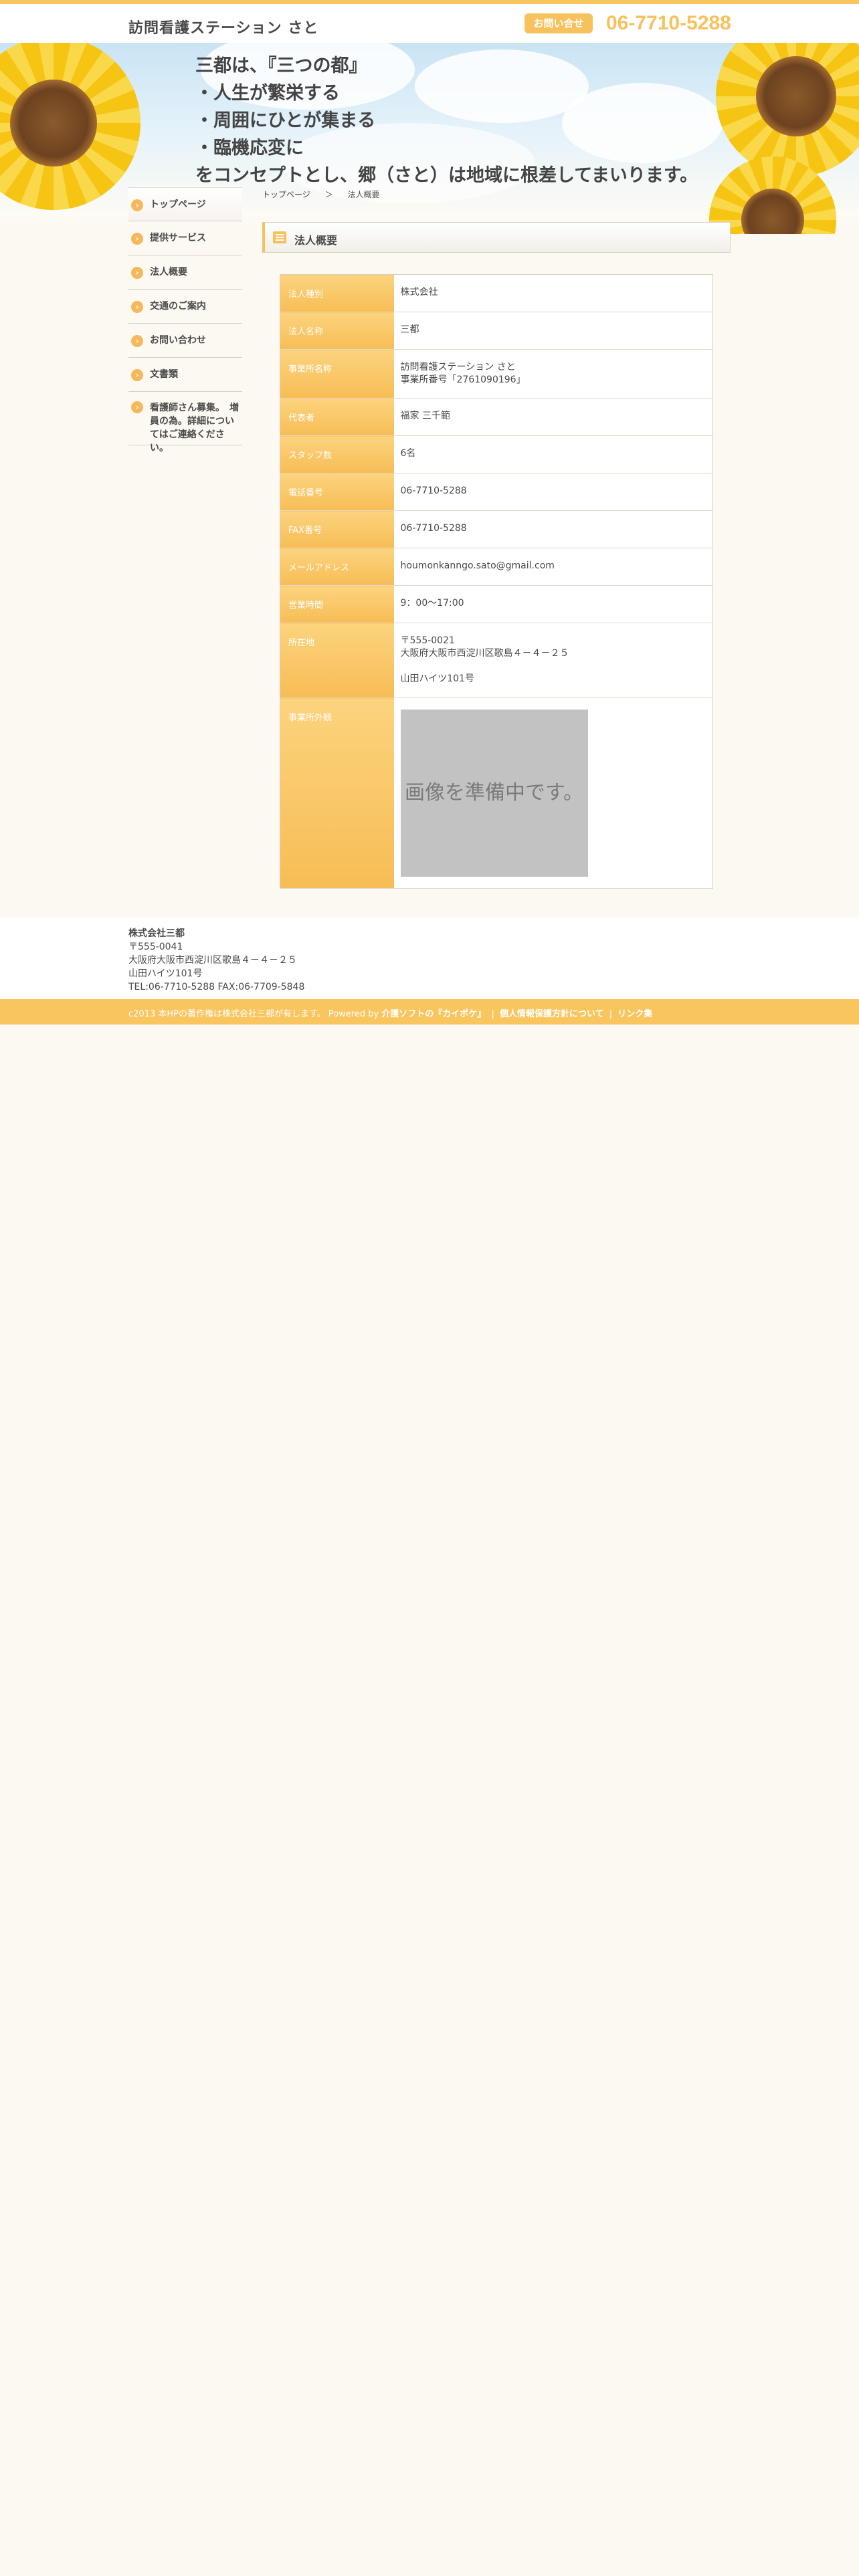  I want to click on row-label: スタッフ数, so click(337, 454).